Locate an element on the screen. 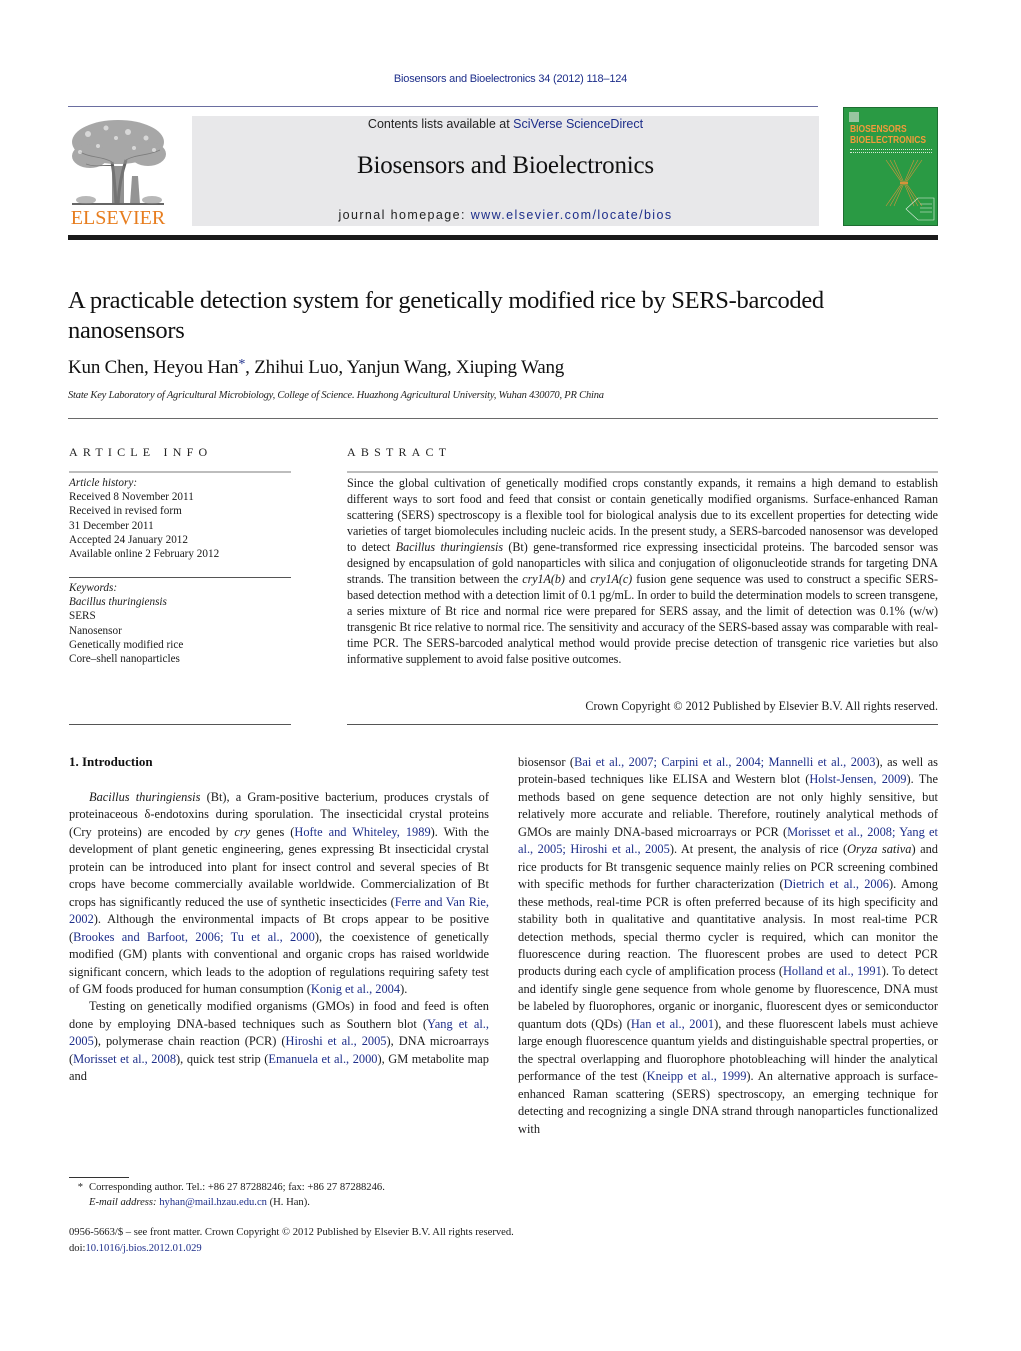  keyword-item: Core–shell nanoparticles is located at coordinates (124, 659).